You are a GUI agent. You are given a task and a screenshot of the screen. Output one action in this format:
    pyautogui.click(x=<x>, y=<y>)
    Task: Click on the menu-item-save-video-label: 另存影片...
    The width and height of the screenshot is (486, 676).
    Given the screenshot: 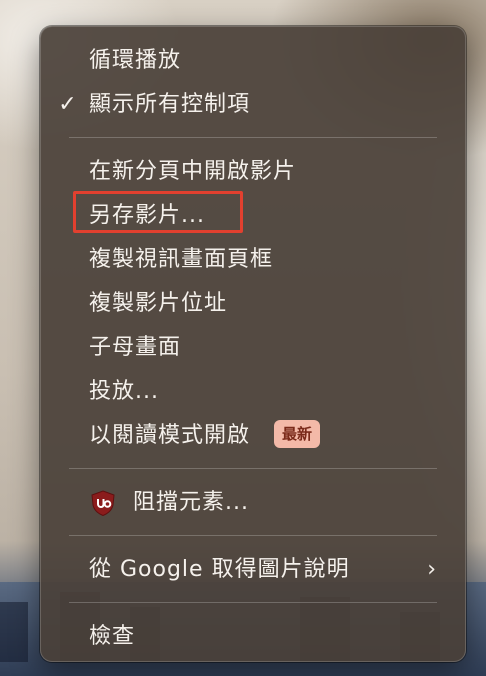 What is the action you would take?
    pyautogui.click(x=147, y=215)
    